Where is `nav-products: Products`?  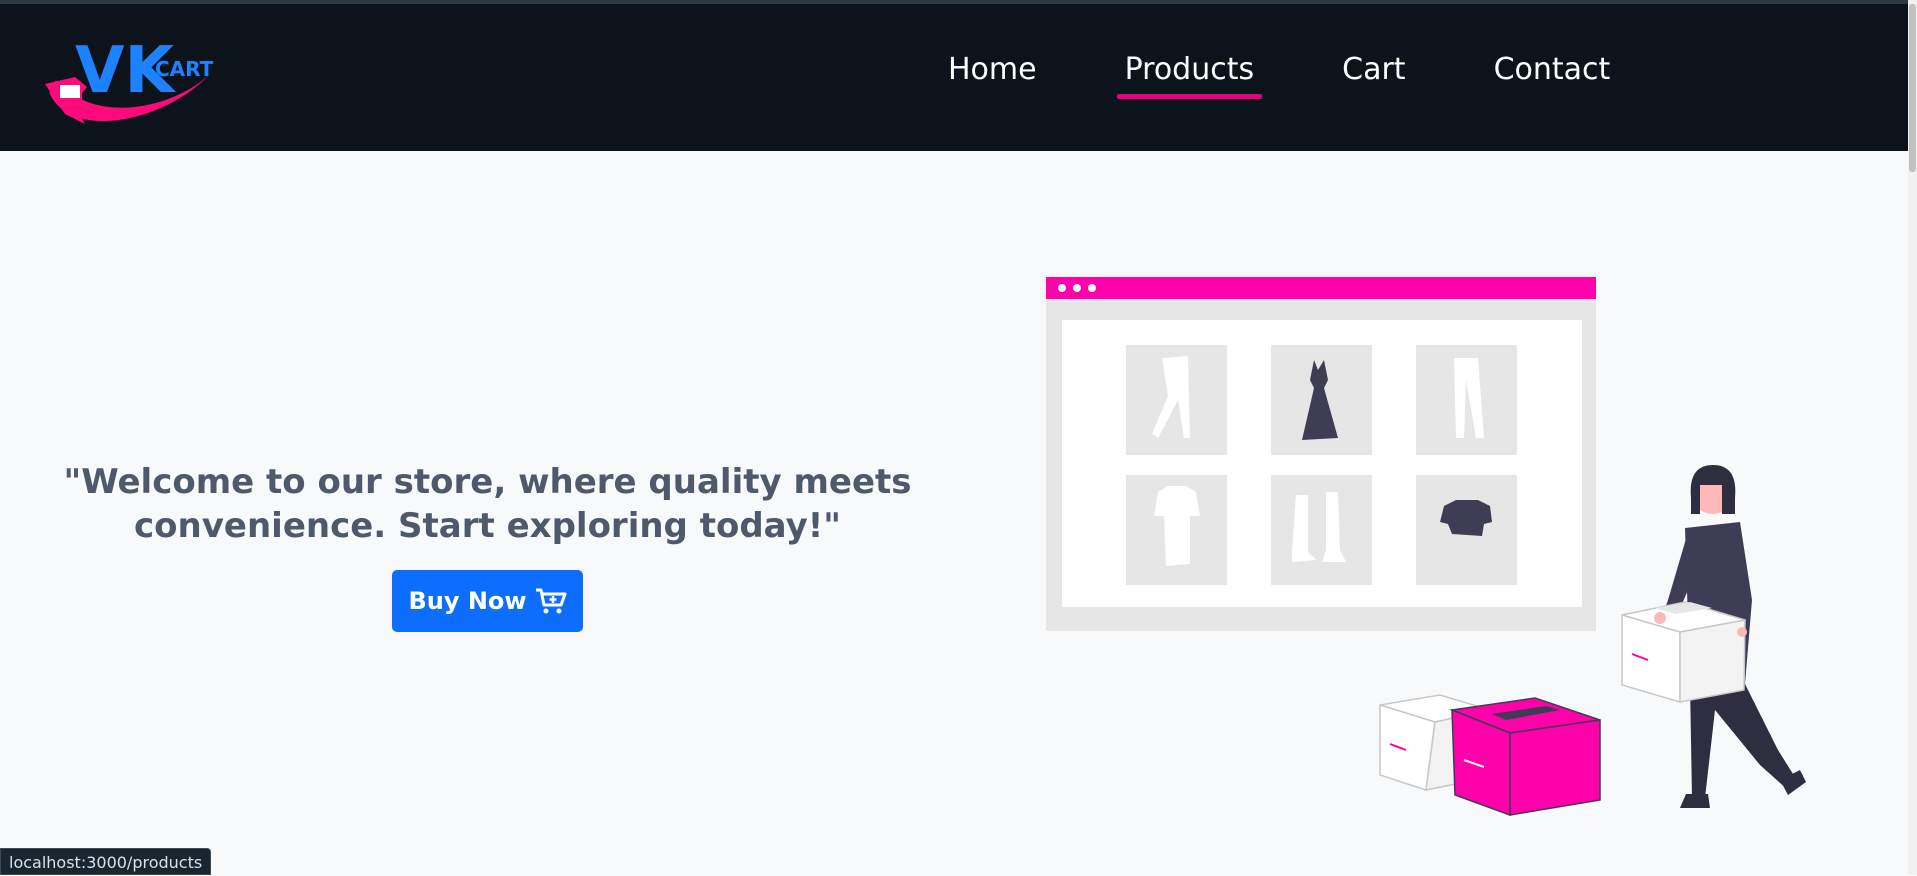 nav-products: Products is located at coordinates (1190, 75).